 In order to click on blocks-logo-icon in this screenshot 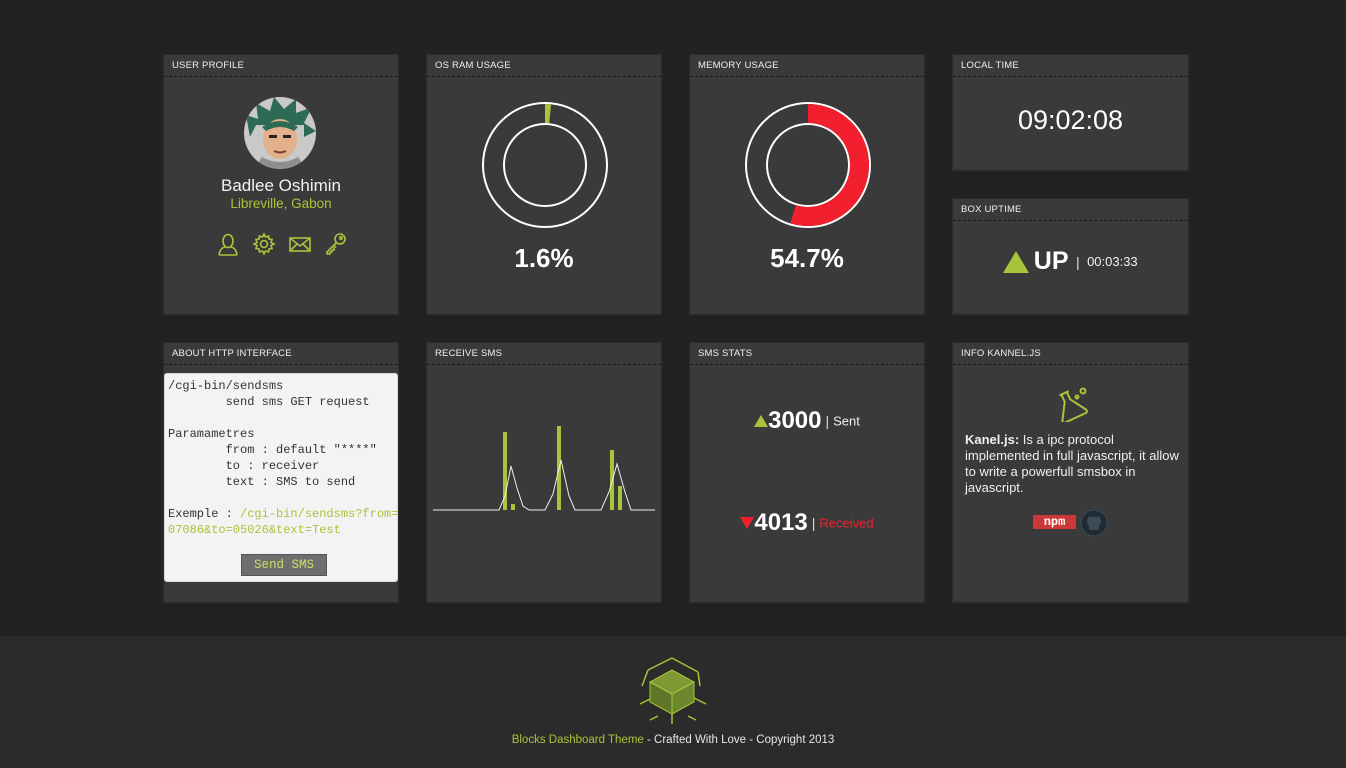, I will do `click(673, 690)`.